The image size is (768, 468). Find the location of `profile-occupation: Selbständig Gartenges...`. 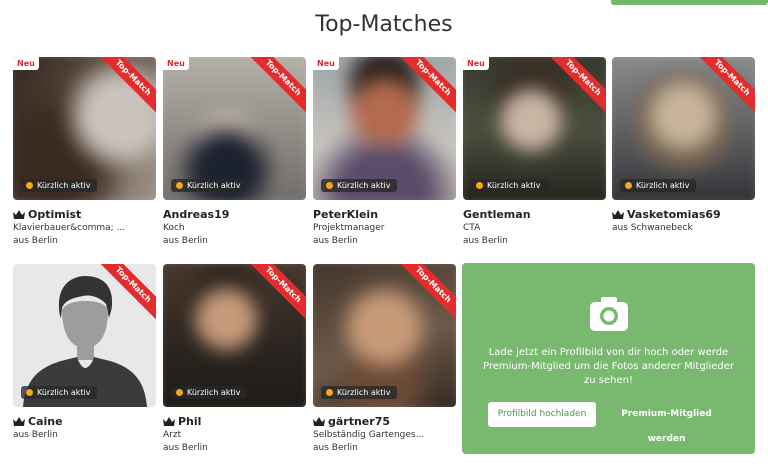

profile-occupation: Selbständig Gartenges... is located at coordinates (369, 435).